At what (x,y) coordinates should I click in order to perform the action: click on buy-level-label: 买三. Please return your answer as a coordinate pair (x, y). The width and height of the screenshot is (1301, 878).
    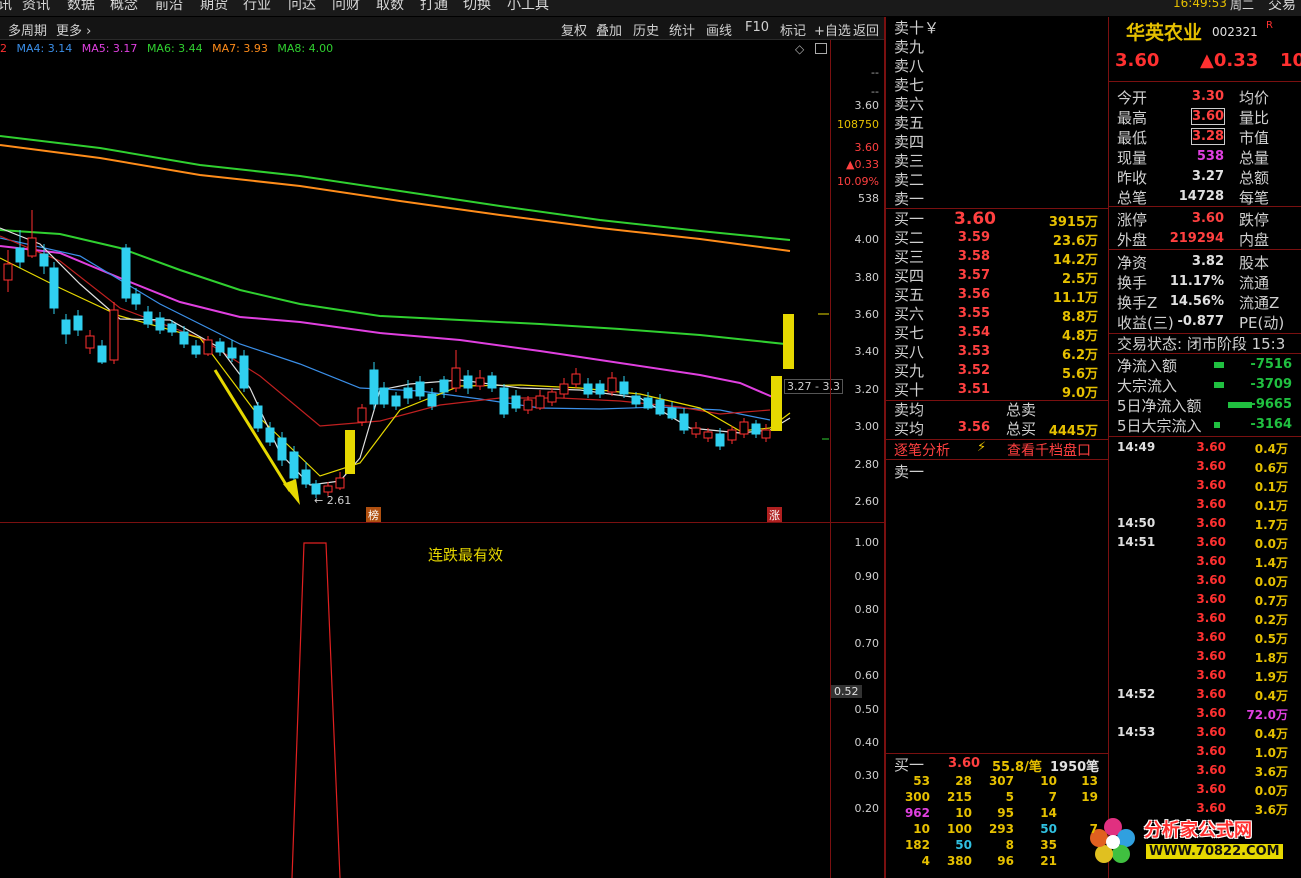
    Looking at the image, I should click on (909, 256).